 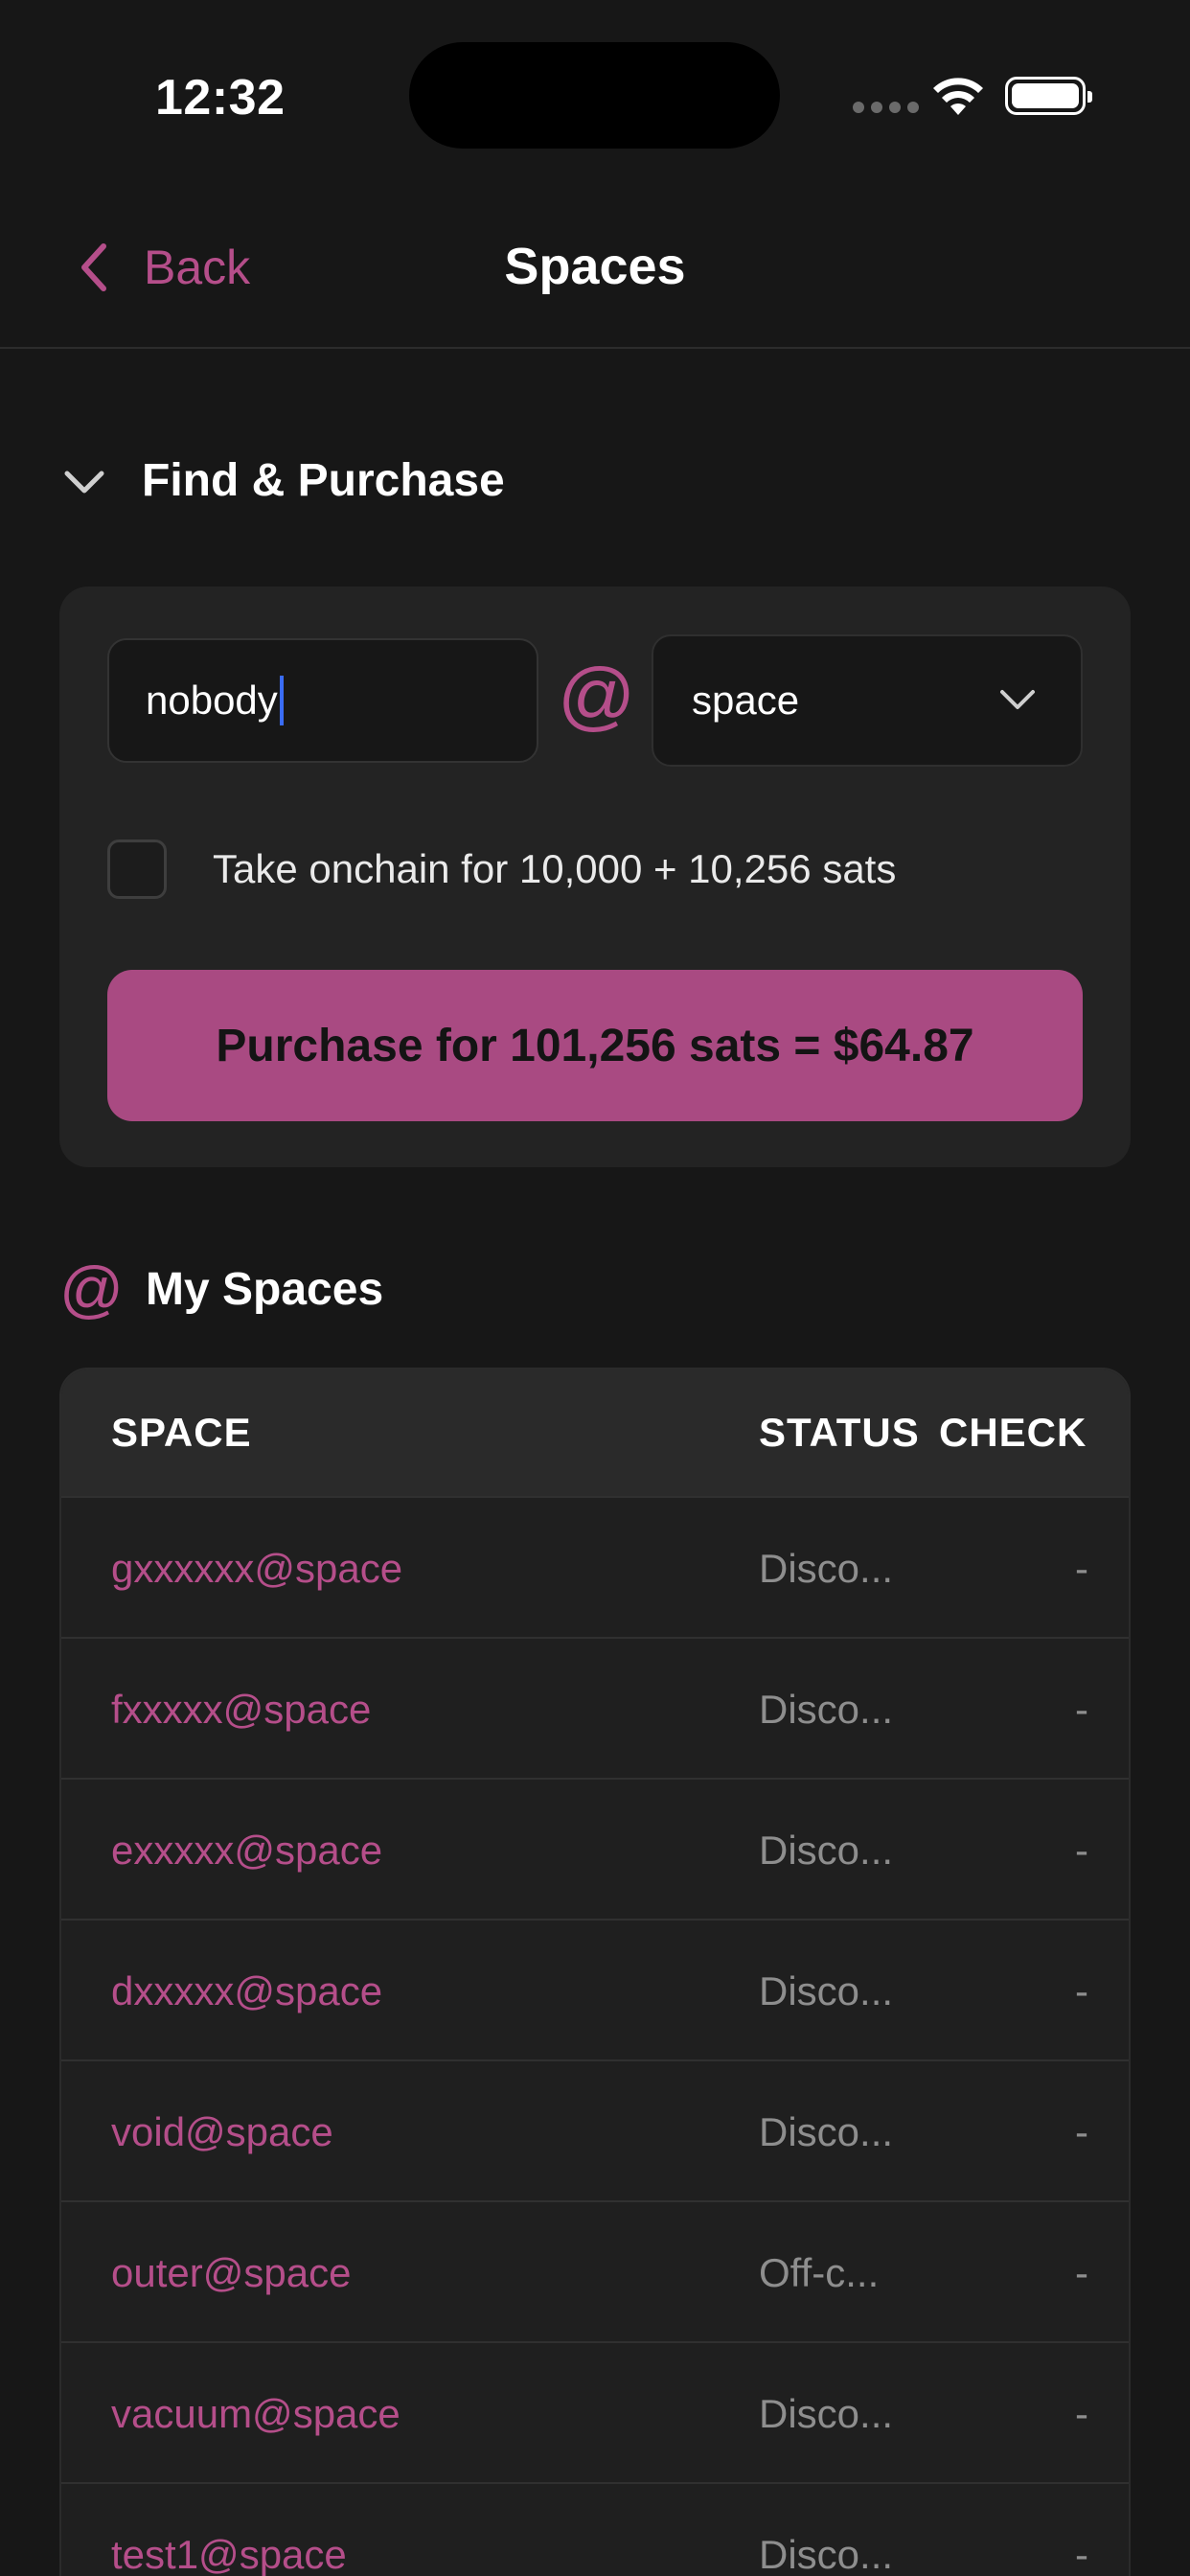 I want to click on table-row: outer@space Off-c... -, so click(x=595, y=2271).